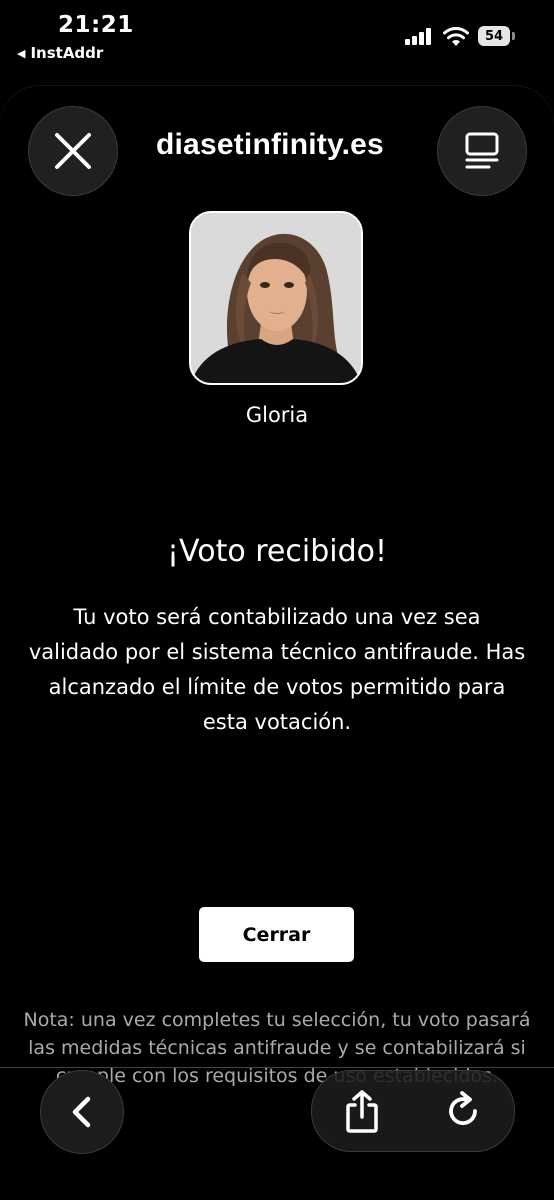 This screenshot has height=1200, width=554. Describe the element at coordinates (277, 551) in the screenshot. I see `vote-received-title: ¡Voto recibido!` at that location.